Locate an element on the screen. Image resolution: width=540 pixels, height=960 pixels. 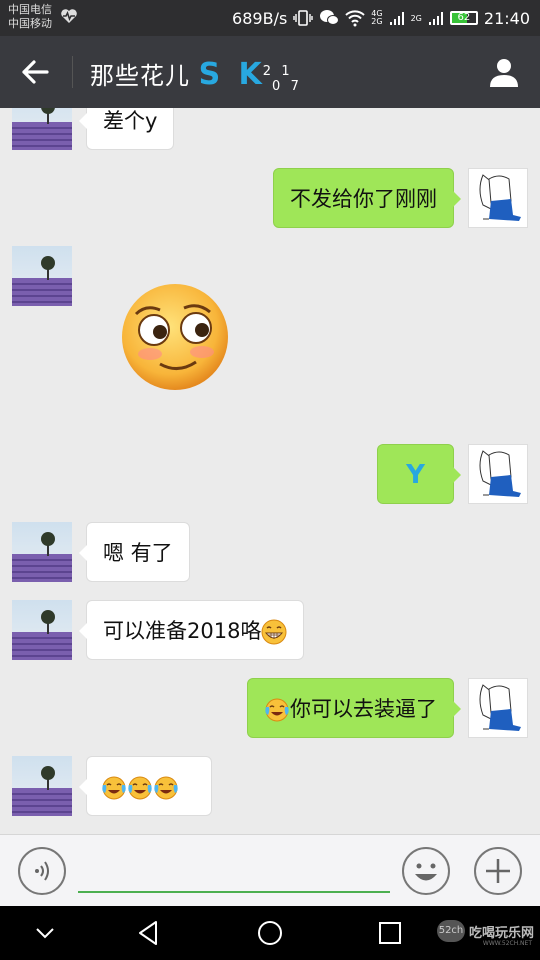
voice-icon is located at coordinates (42, 871).